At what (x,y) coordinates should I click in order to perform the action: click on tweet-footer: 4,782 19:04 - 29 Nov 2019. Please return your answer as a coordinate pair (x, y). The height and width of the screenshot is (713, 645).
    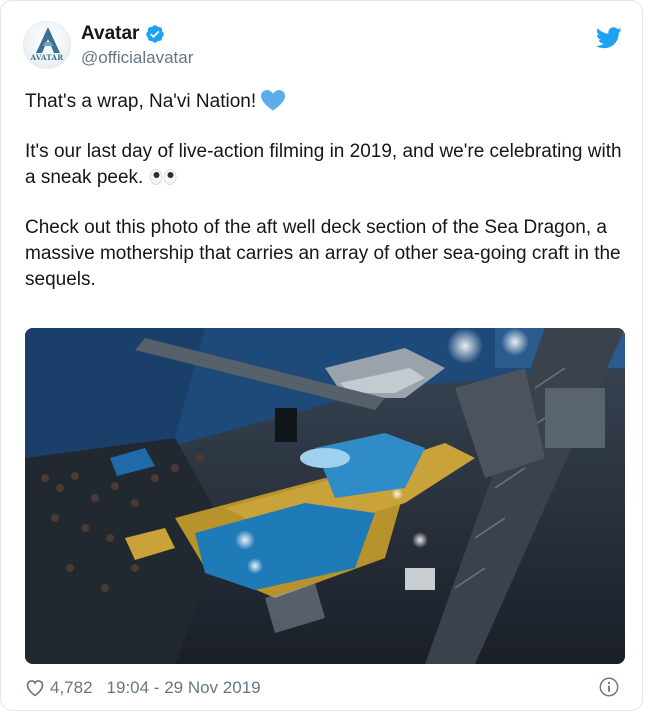
    Looking at the image, I should click on (322, 687).